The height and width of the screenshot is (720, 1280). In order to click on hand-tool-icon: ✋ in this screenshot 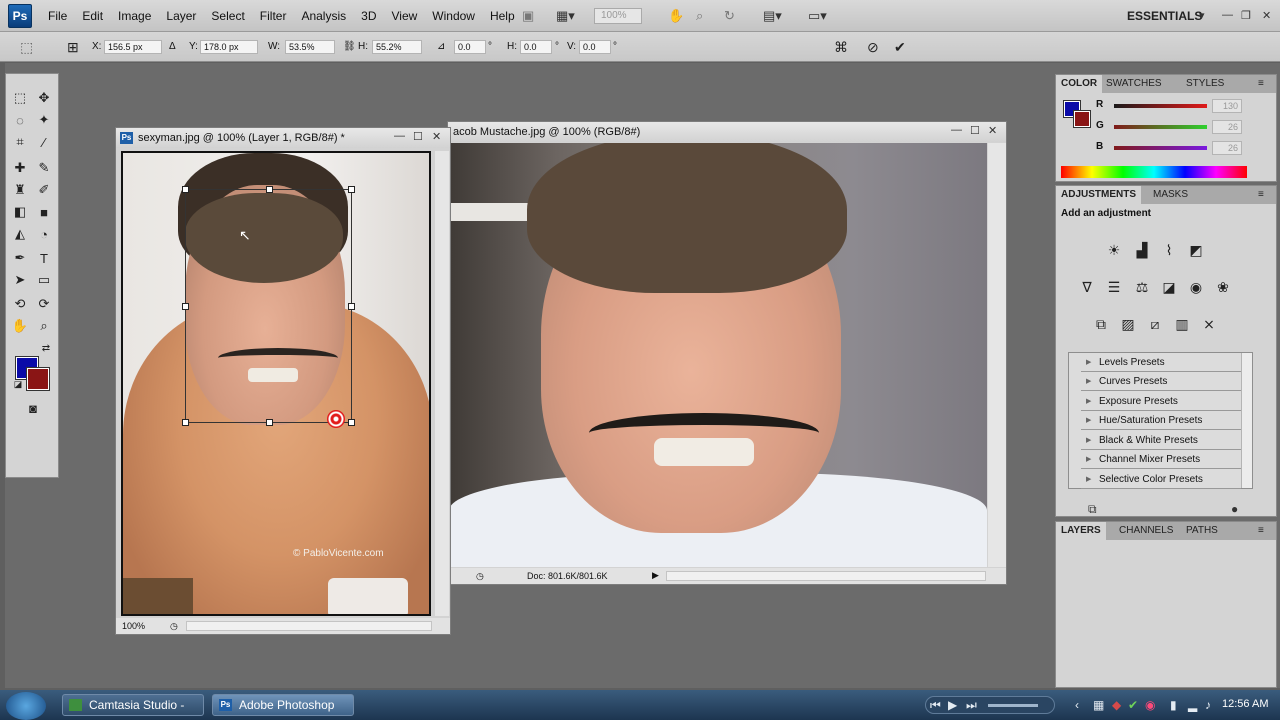, I will do `click(676, 16)`.